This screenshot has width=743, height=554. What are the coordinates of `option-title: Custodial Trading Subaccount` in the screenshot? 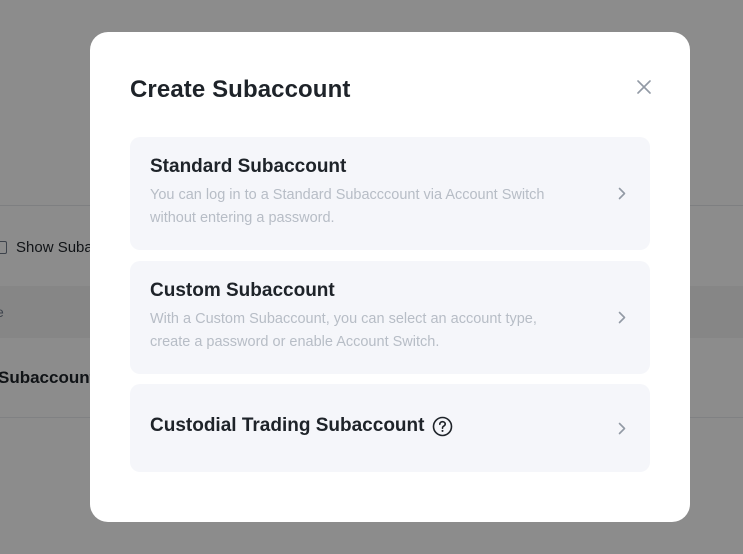 It's located at (301, 426).